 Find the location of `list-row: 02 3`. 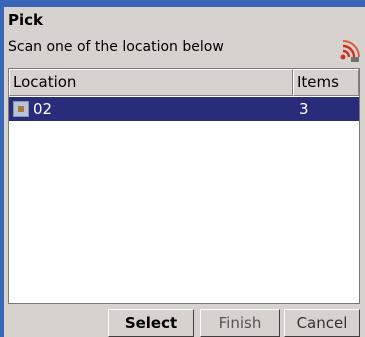

list-row: 02 3 is located at coordinates (184, 109).